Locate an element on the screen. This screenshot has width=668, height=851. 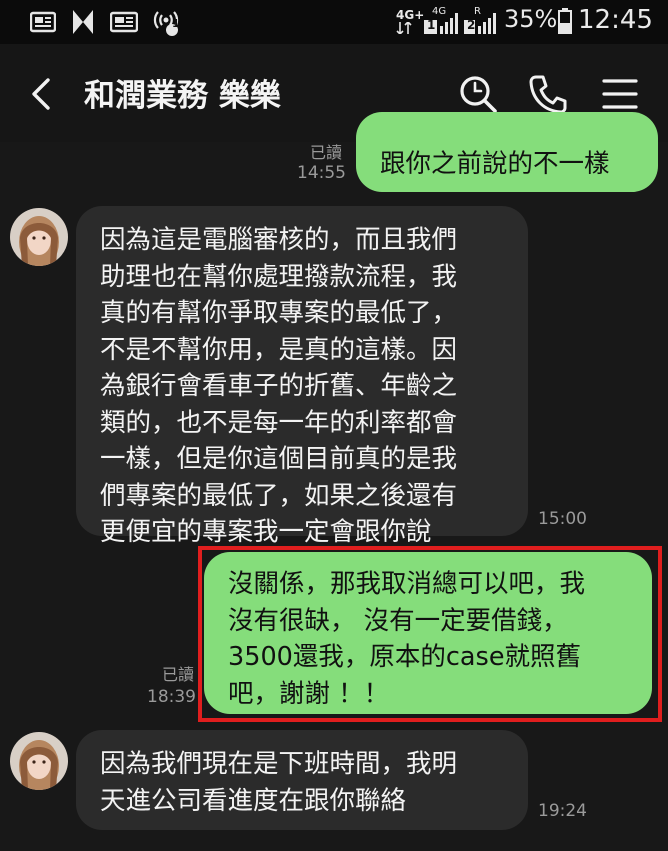
news-icon is located at coordinates (43, 22).